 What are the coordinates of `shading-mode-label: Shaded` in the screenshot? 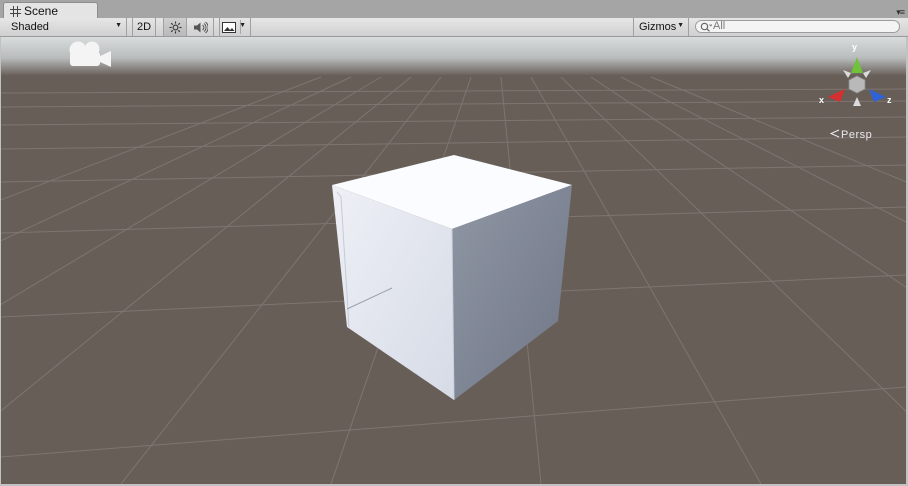 It's located at (30, 27).